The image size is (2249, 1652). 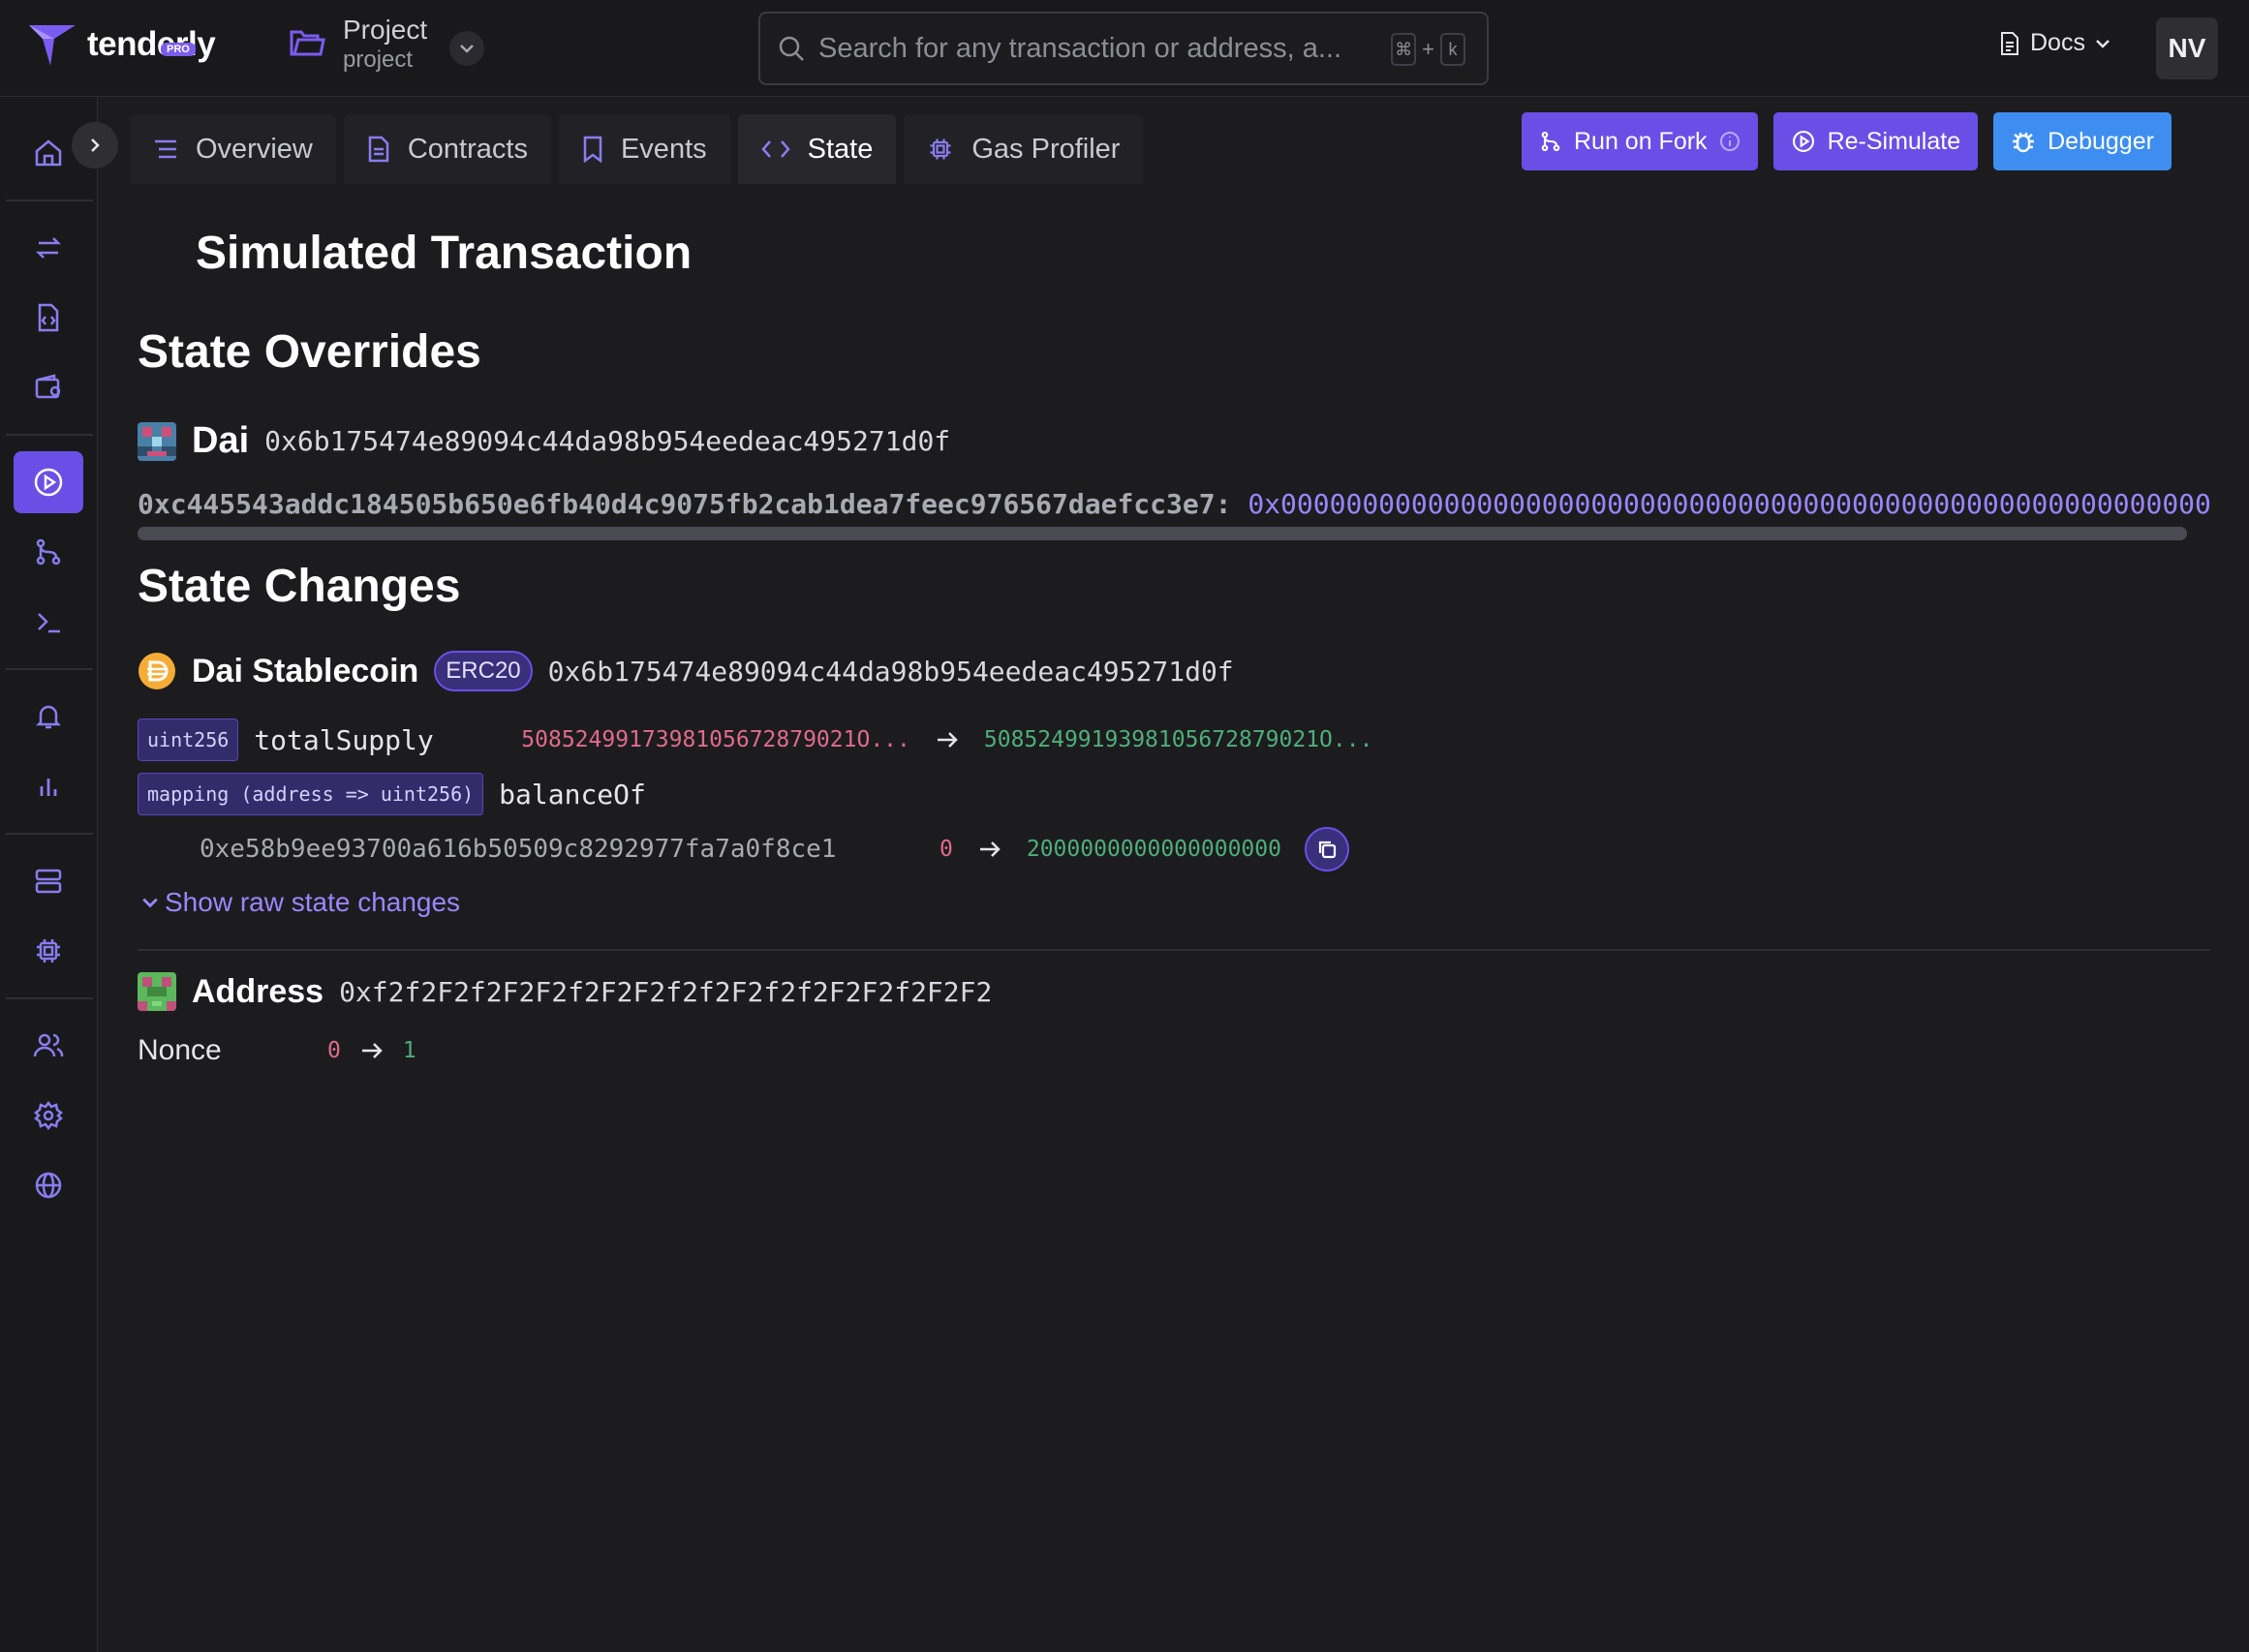 I want to click on project-selector: Project project, so click(x=358, y=44).